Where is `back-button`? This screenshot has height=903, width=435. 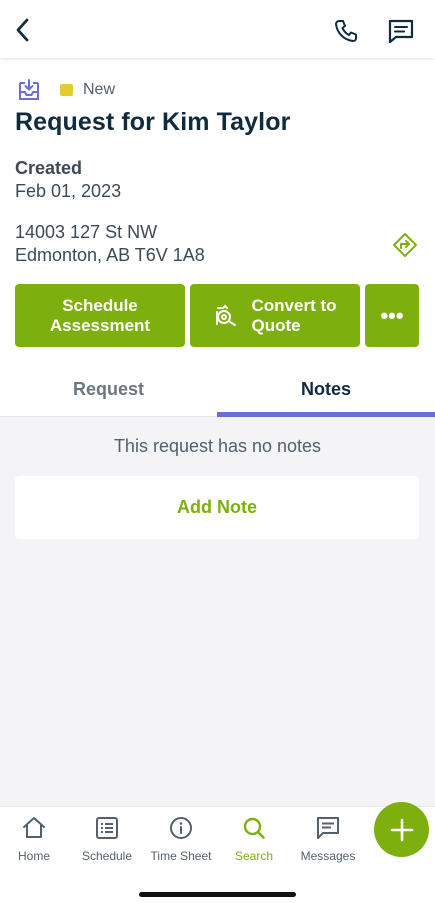 back-button is located at coordinates (24, 30).